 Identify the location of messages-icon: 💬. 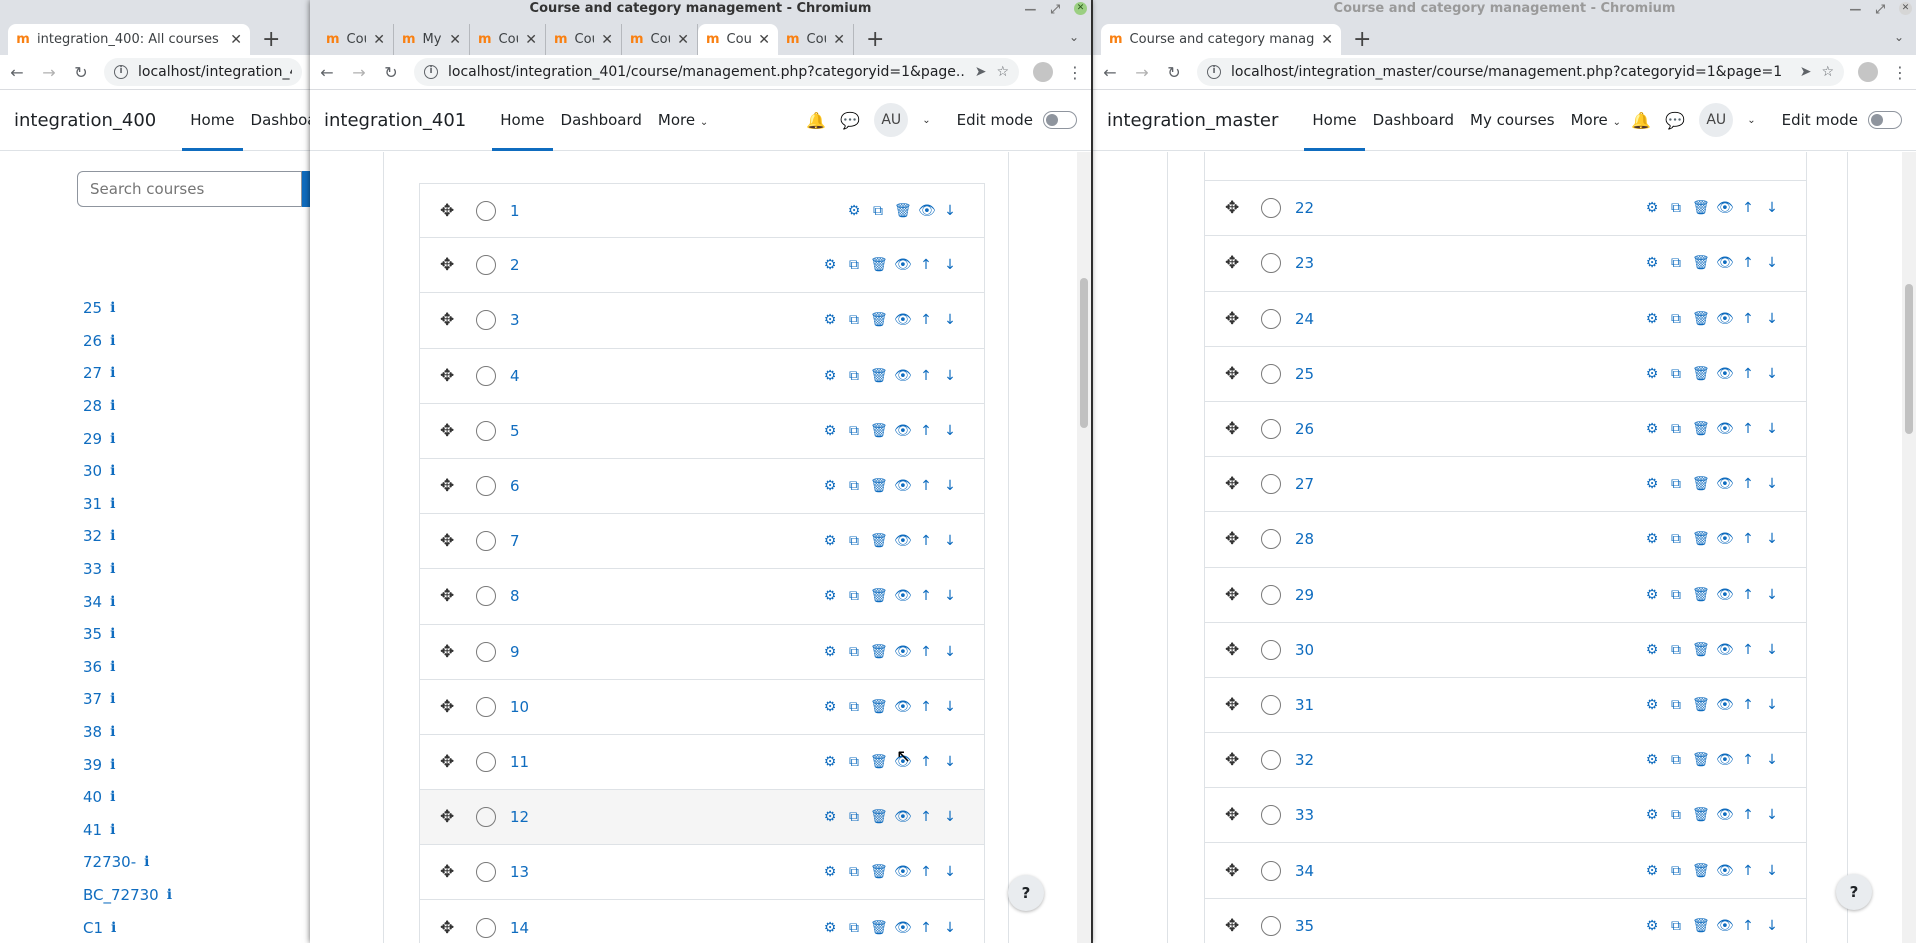
(850, 120).